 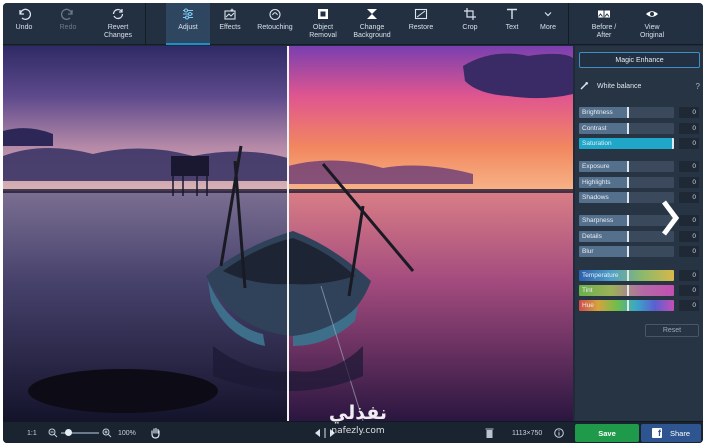 I want to click on tab-change-background: Change Background, so click(x=372, y=24).